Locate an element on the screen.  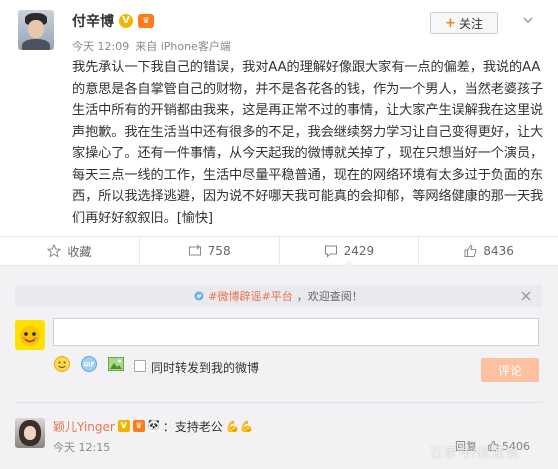
rumor-notice: # #微博辟谣#平台 ，欢迎查阅！ is located at coordinates (278, 296).